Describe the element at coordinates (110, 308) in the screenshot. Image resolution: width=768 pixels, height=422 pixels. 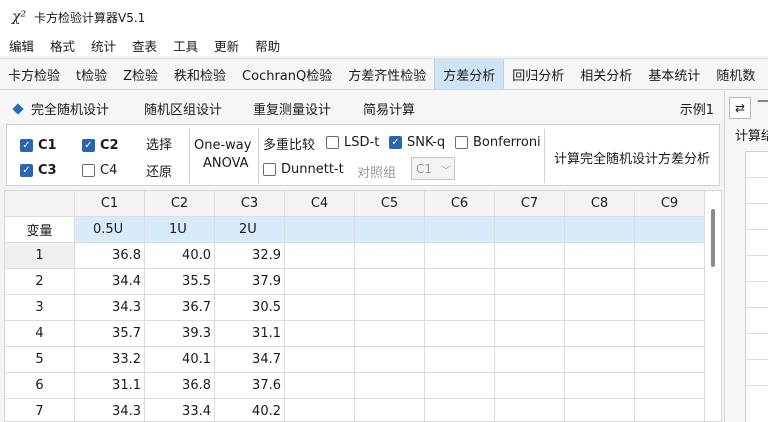
I see `data-cell: 34.3` at that location.